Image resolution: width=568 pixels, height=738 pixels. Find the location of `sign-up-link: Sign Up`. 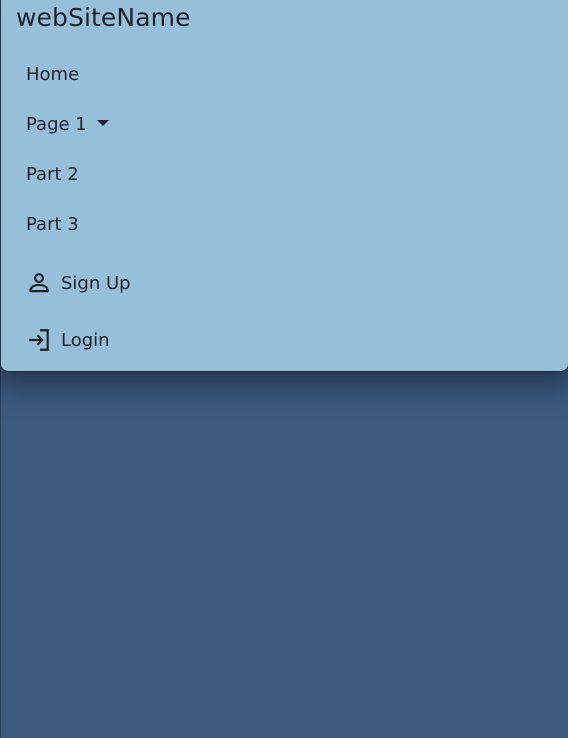

sign-up-link: Sign Up is located at coordinates (78, 283).